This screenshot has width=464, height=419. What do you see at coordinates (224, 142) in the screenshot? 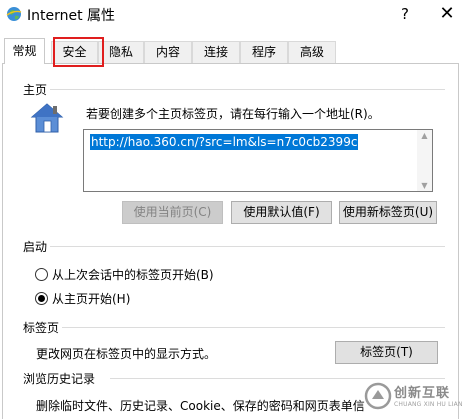
I see `home-page-url-selected-text: http://hao.360.cn/?src=lm&ls=n7c0cb2399c` at bounding box center [224, 142].